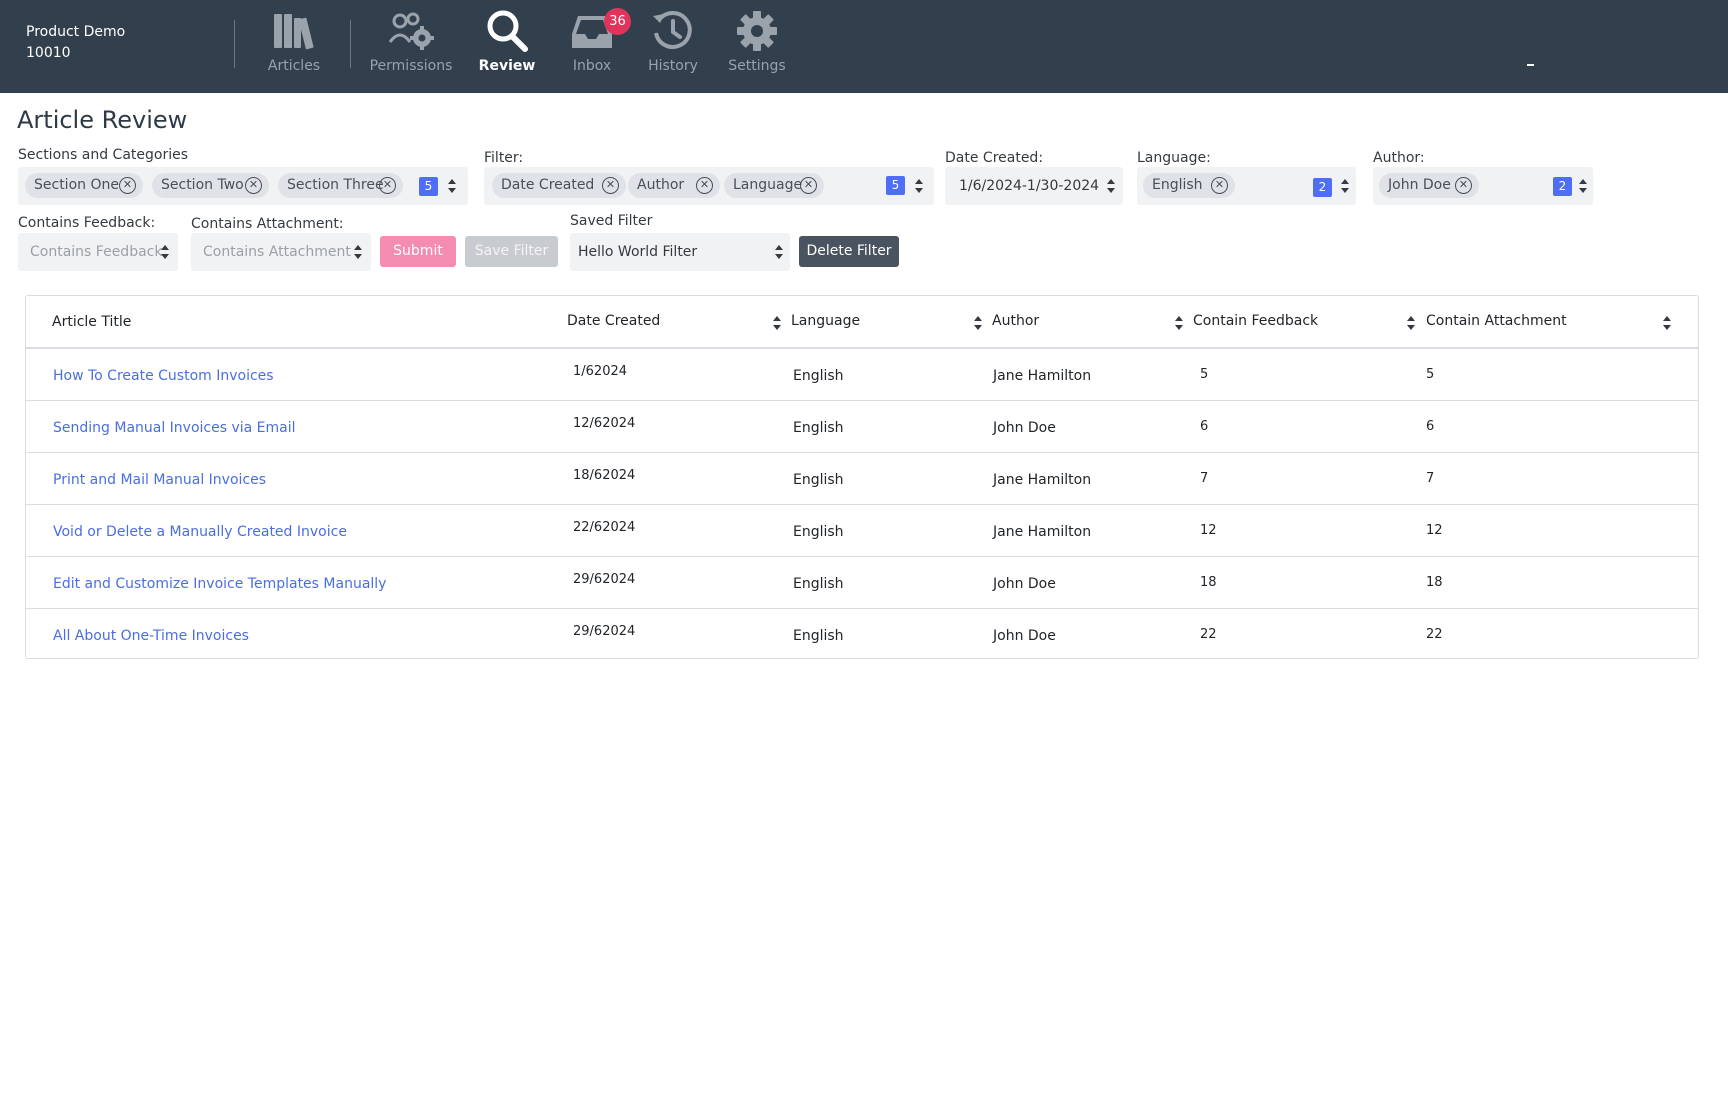 The height and width of the screenshot is (1117, 1728). I want to click on filter-label: Filter:, so click(504, 158).